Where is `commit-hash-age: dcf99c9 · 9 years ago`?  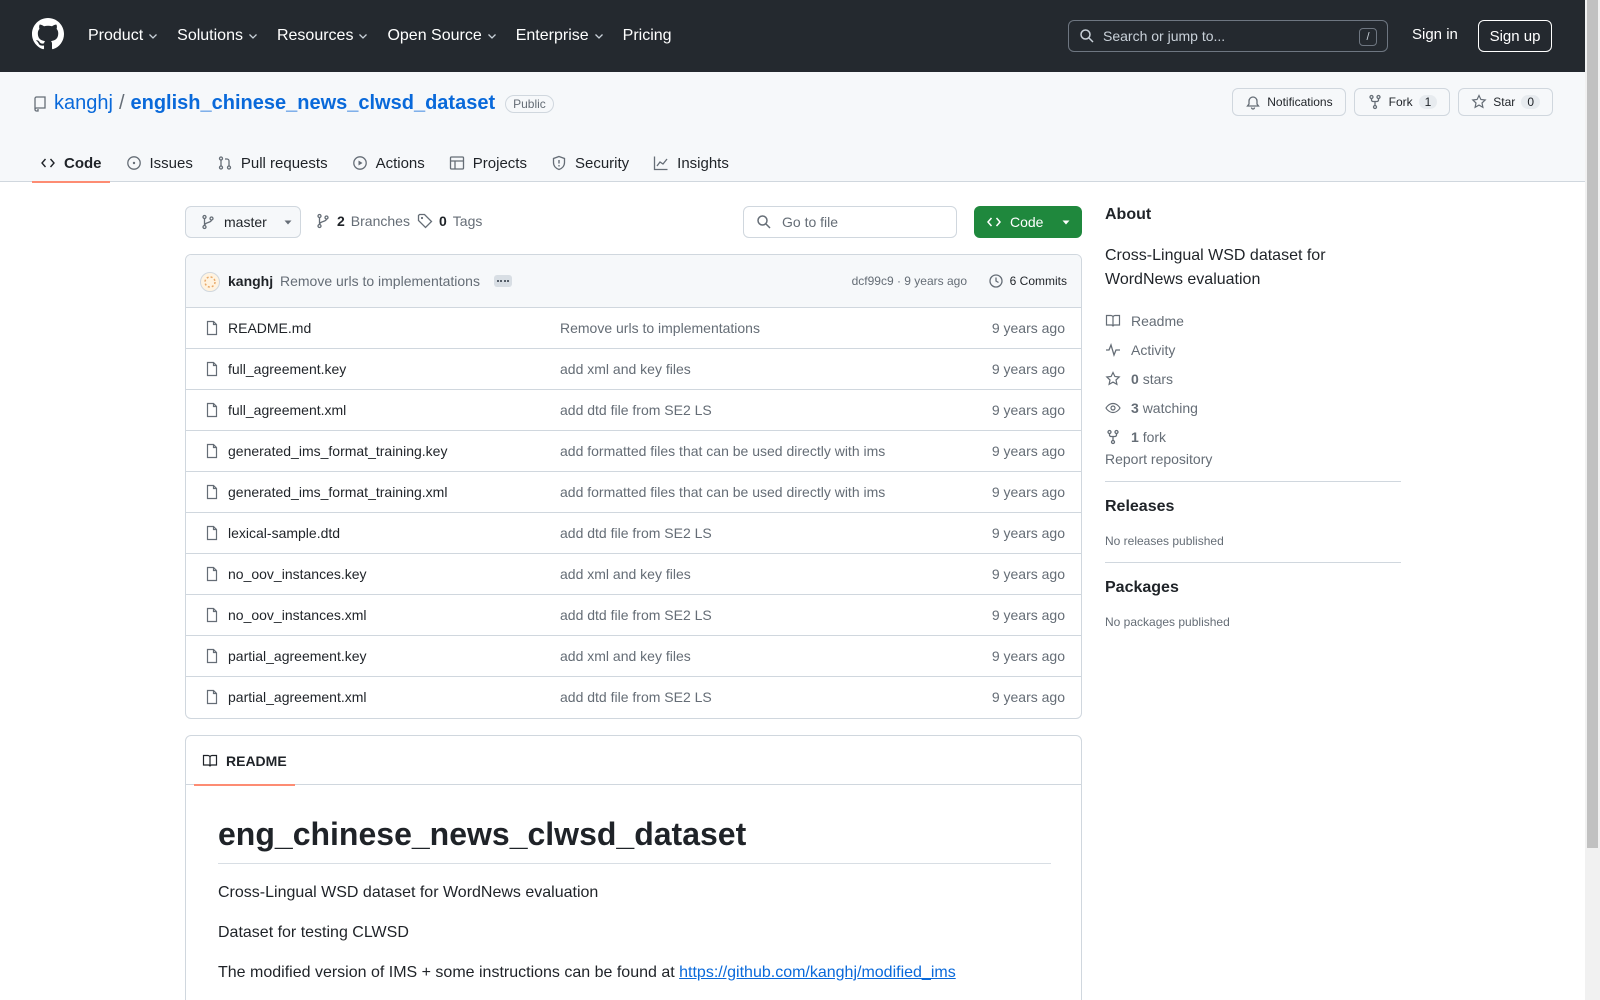 commit-hash-age: dcf99c9 · 9 years ago is located at coordinates (909, 281).